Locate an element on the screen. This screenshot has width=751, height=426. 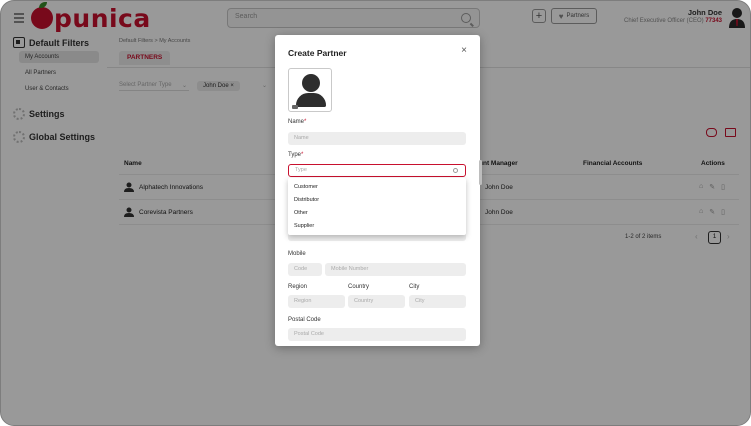
type-select-placeholder: Type is located at coordinates (301, 170).